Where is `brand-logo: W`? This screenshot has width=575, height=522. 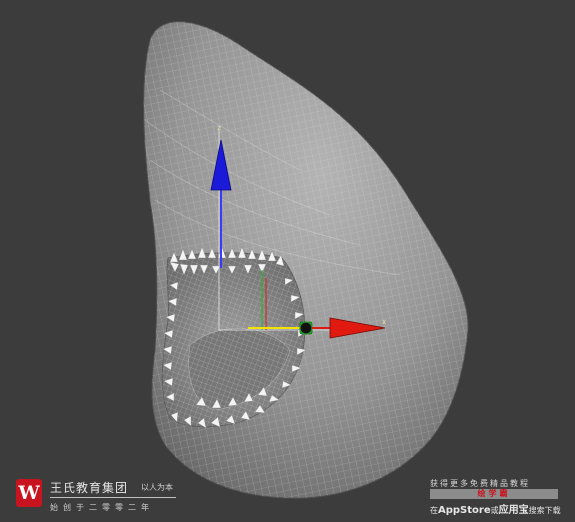 brand-logo: W is located at coordinates (29, 493).